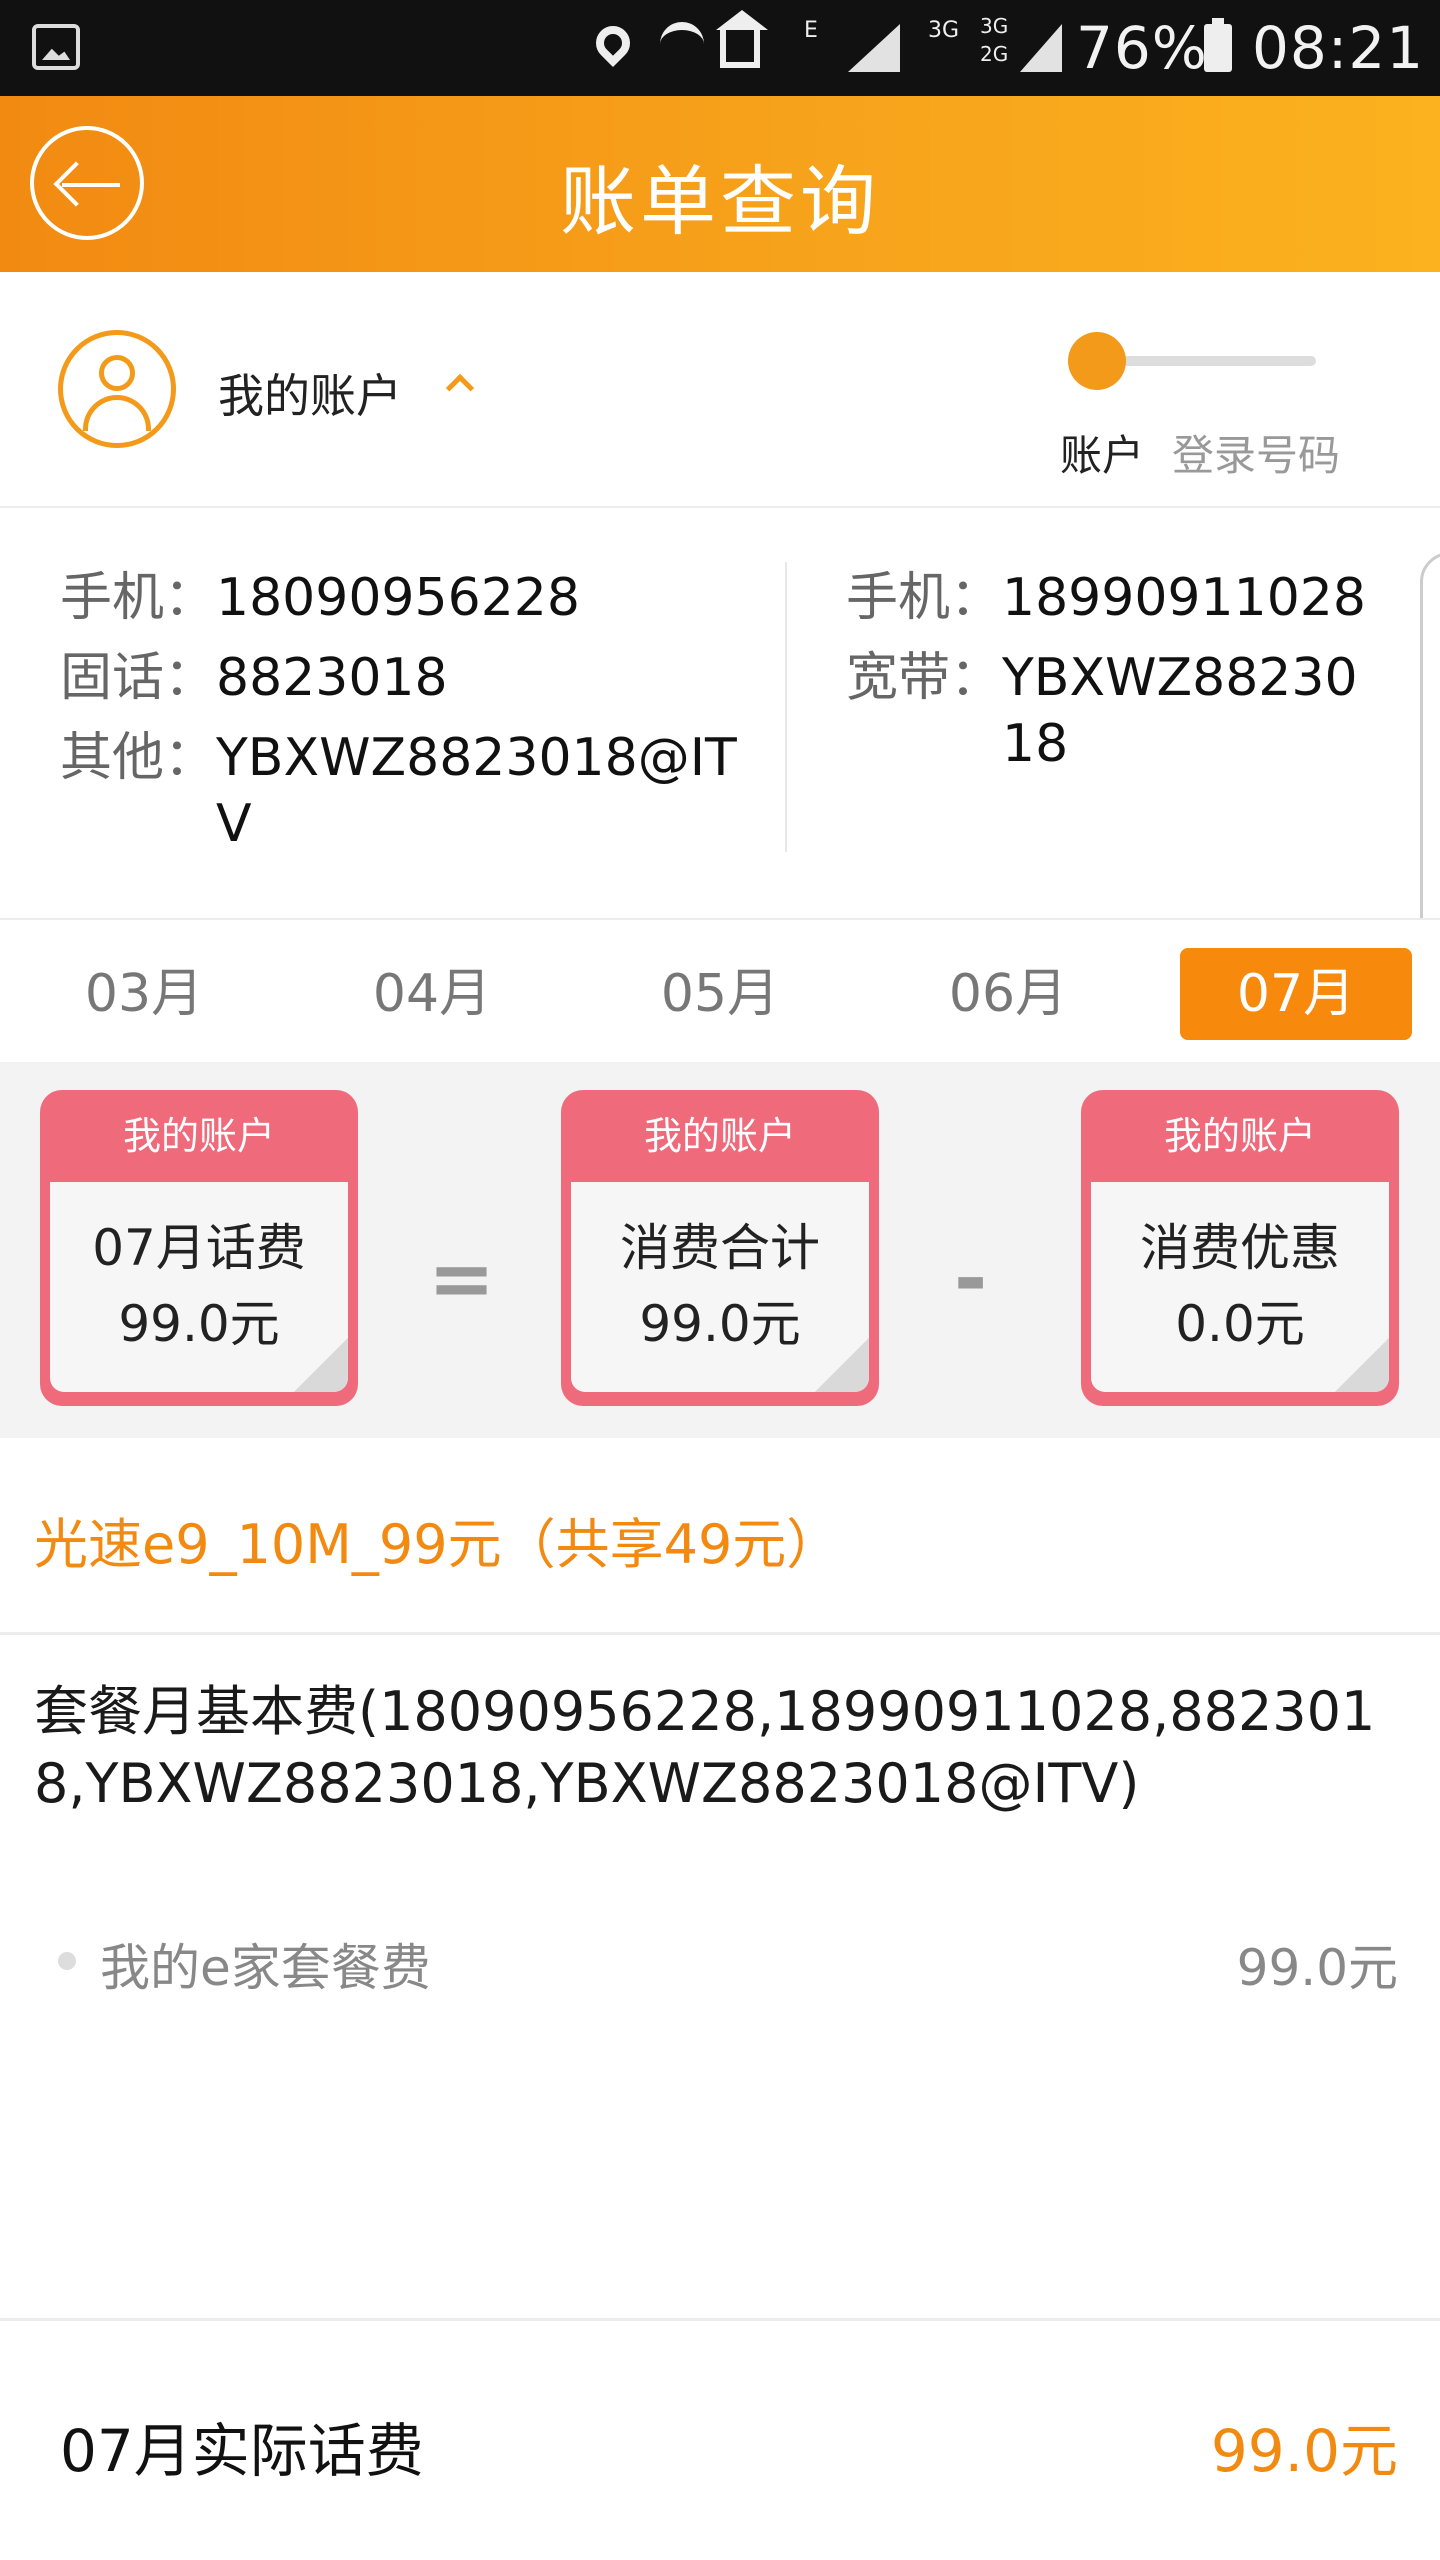 The width and height of the screenshot is (1440, 2560). I want to click on bill-card-consumption: 我的账户 消费合计 99.0元, so click(720, 1248).